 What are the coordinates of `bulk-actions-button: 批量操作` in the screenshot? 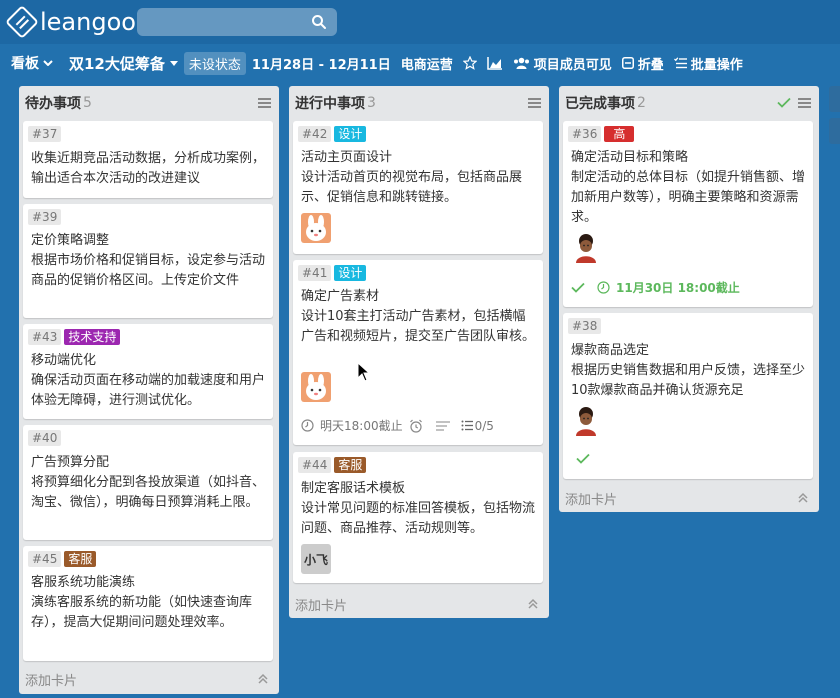 It's located at (708, 63).